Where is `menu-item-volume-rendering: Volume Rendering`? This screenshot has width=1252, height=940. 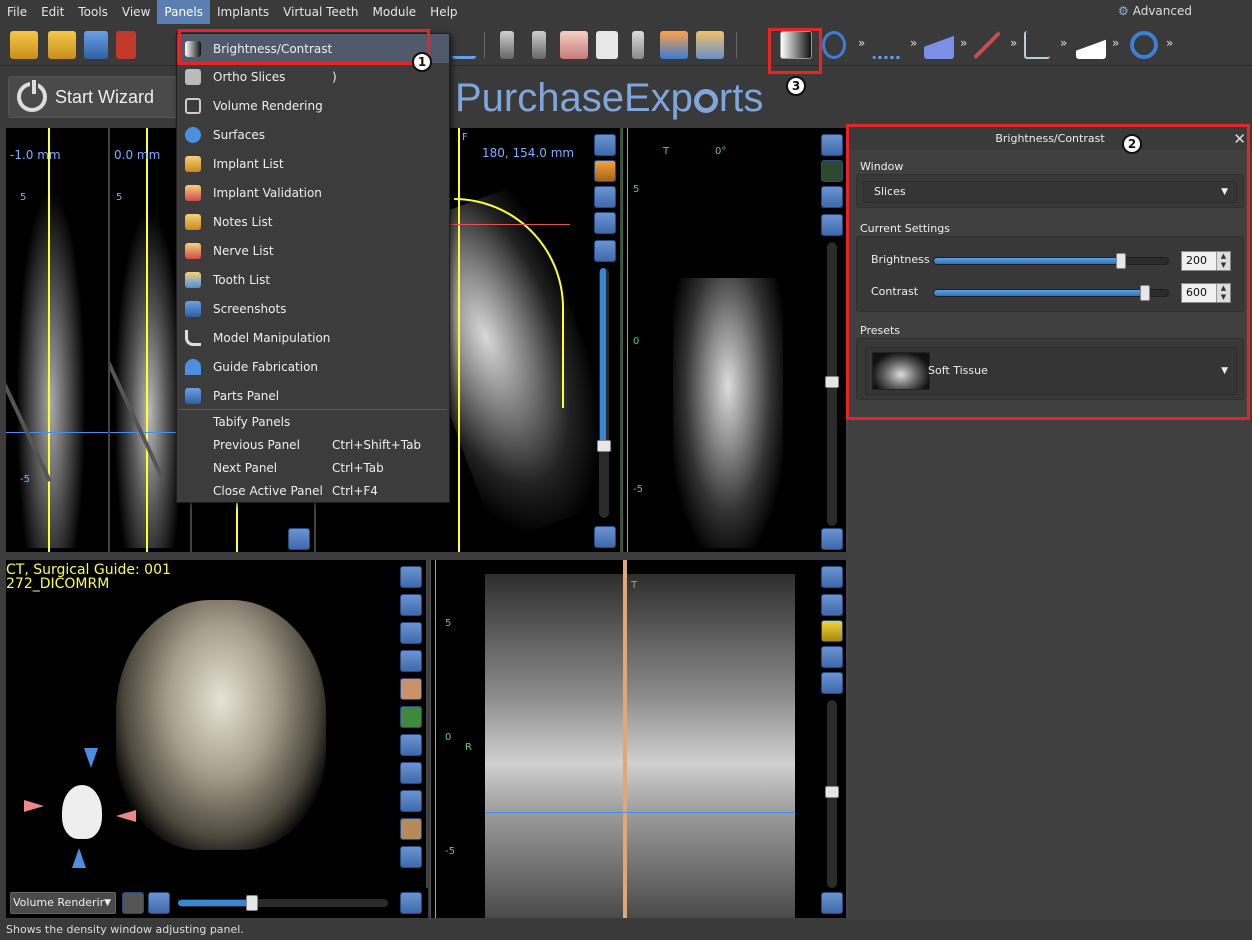
menu-item-volume-rendering: Volume Rendering is located at coordinates (313, 105).